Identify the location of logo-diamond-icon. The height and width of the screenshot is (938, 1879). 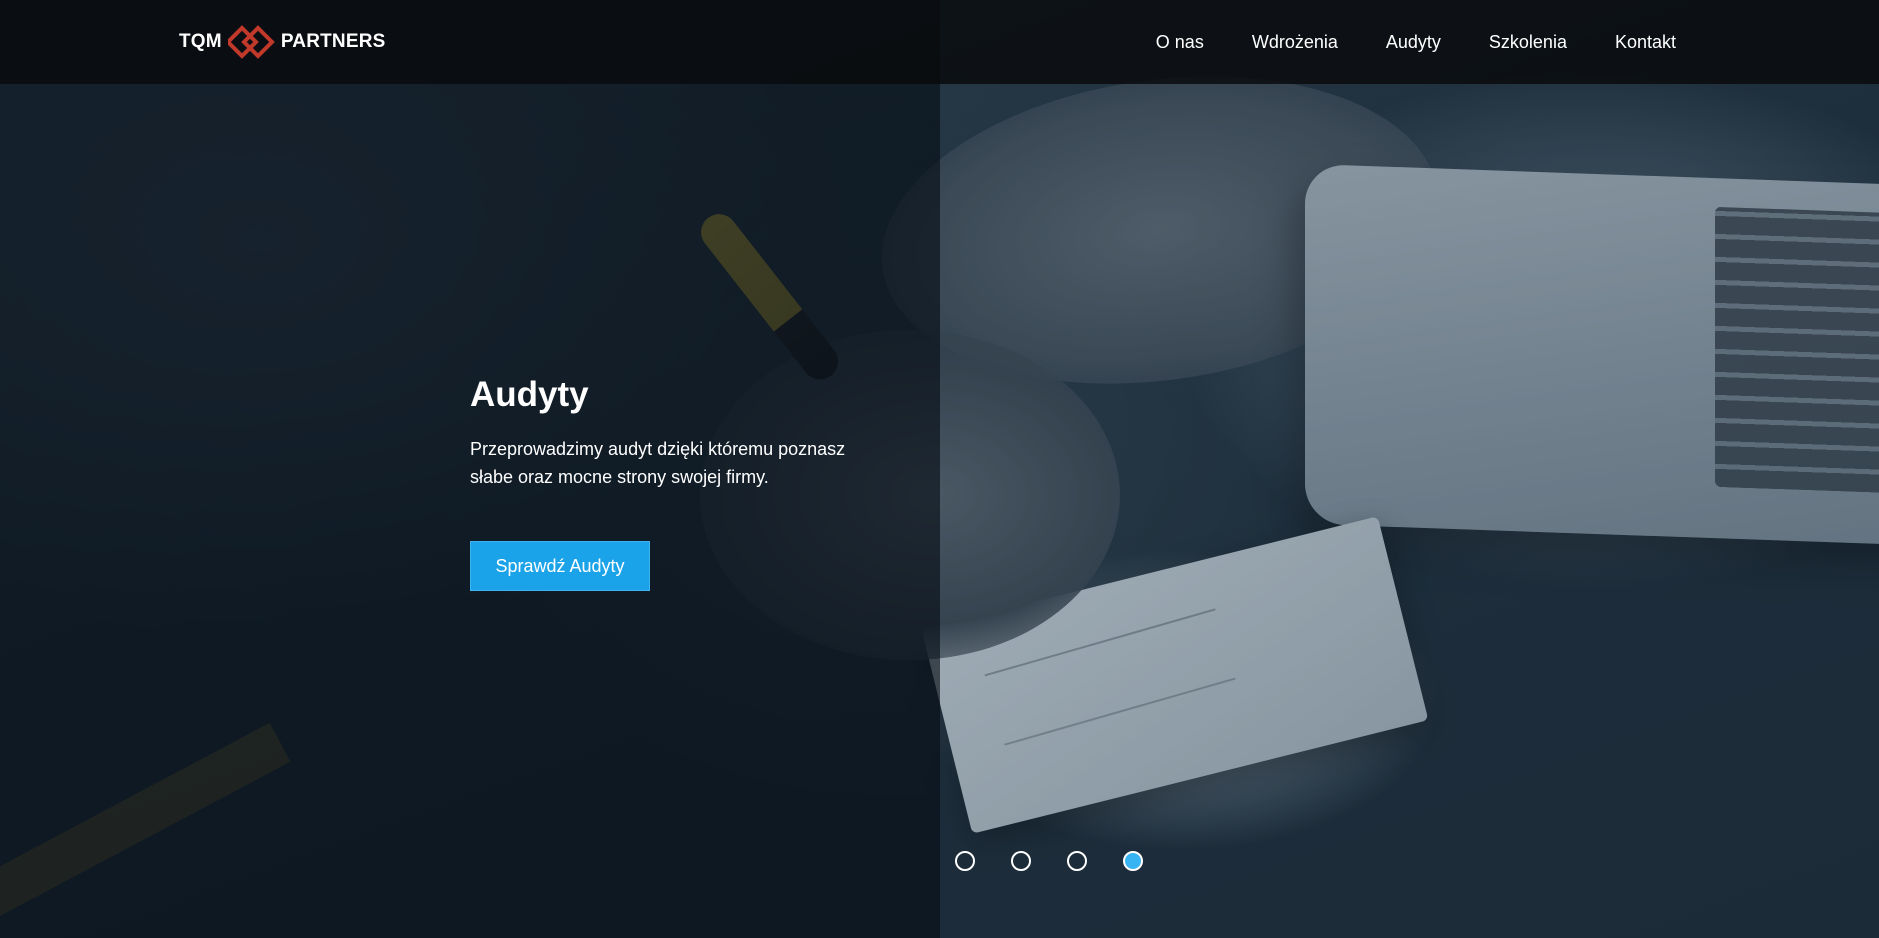
(250, 42).